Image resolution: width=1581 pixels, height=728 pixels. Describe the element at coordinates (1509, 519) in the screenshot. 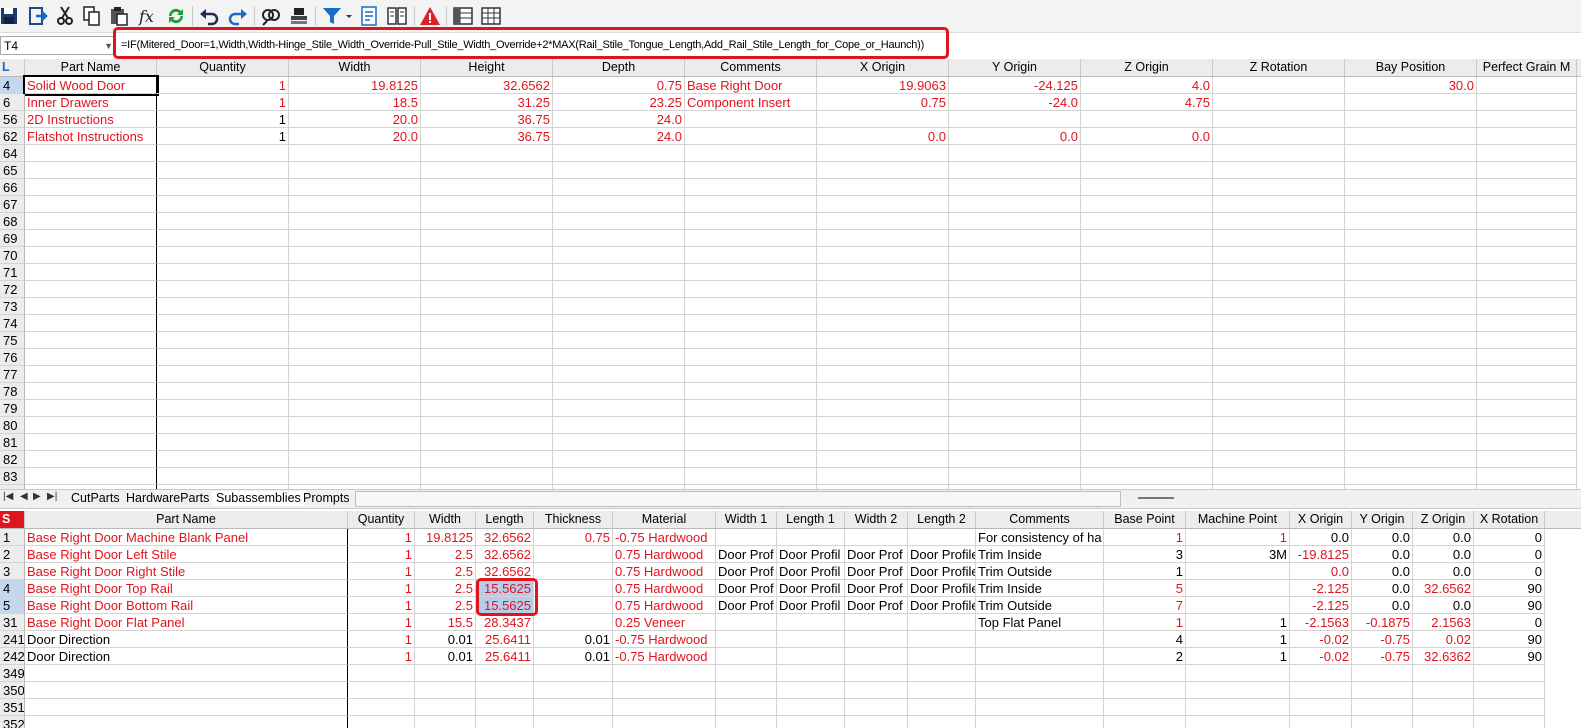

I see `column-header-x-rotation: X Rotation` at that location.